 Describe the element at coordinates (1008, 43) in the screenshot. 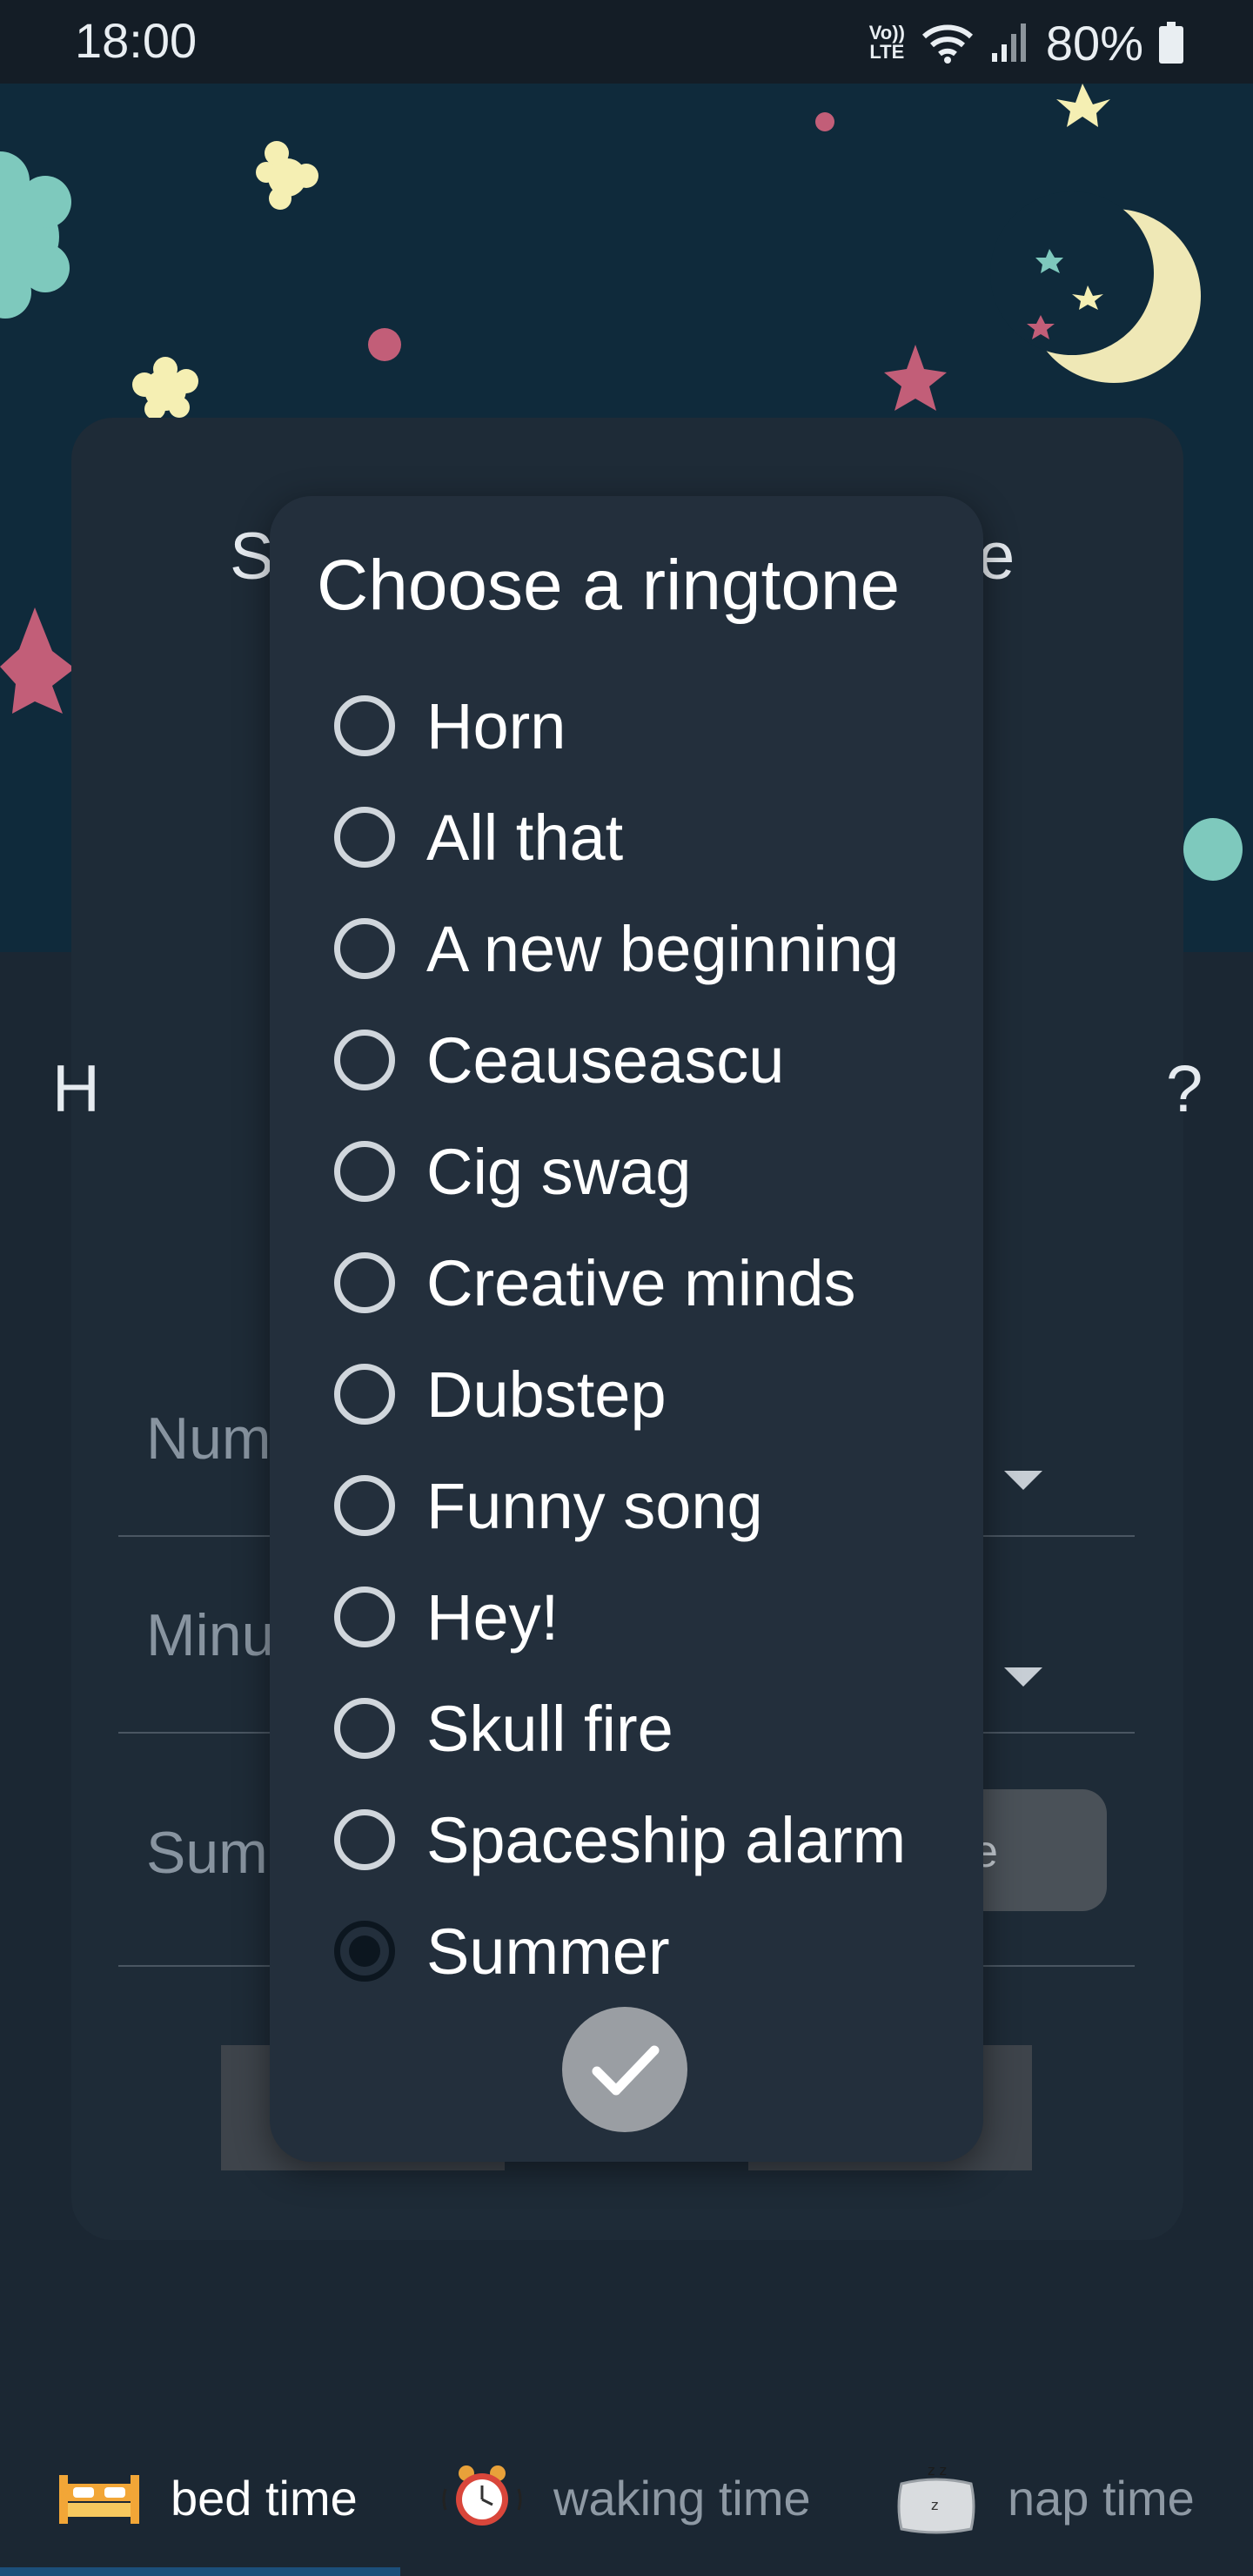

I see `signal-icon` at that location.